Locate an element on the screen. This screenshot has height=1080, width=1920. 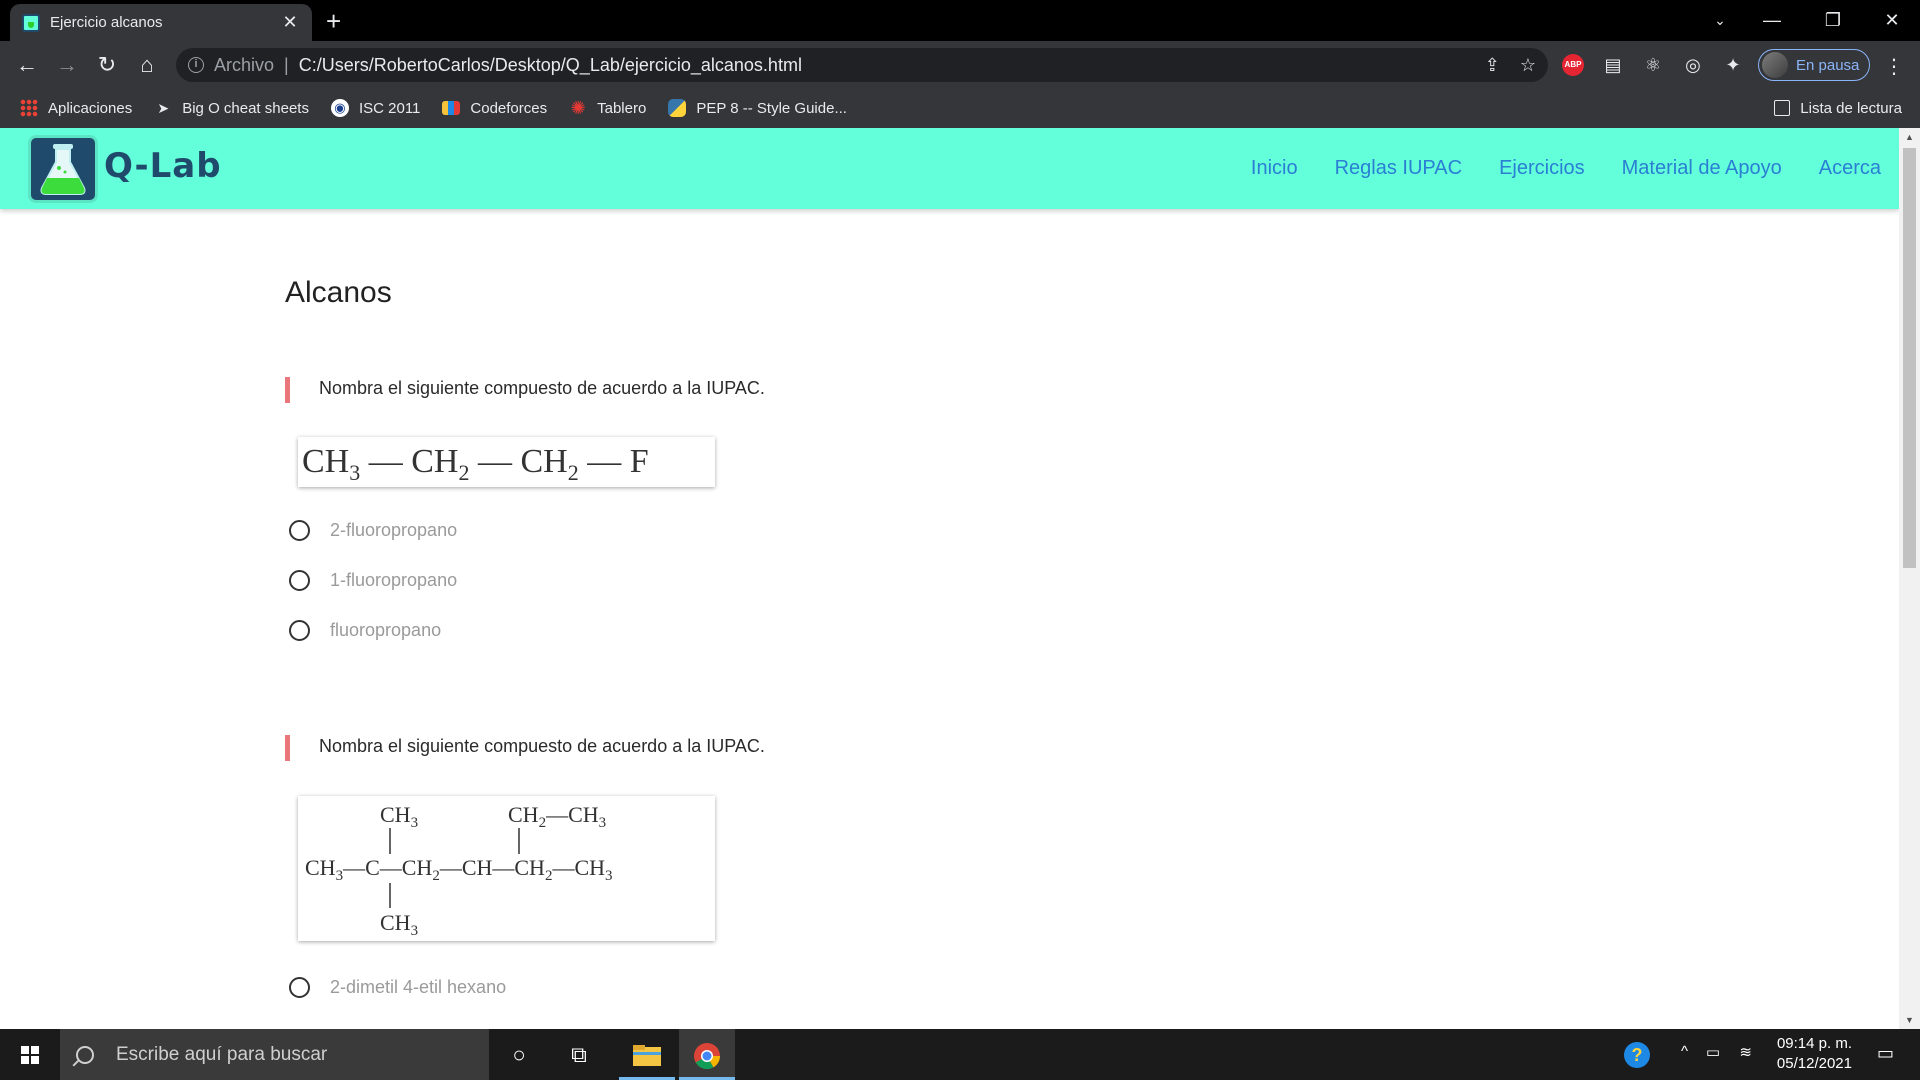
battery-icon: ▭ is located at coordinates (1713, 1052).